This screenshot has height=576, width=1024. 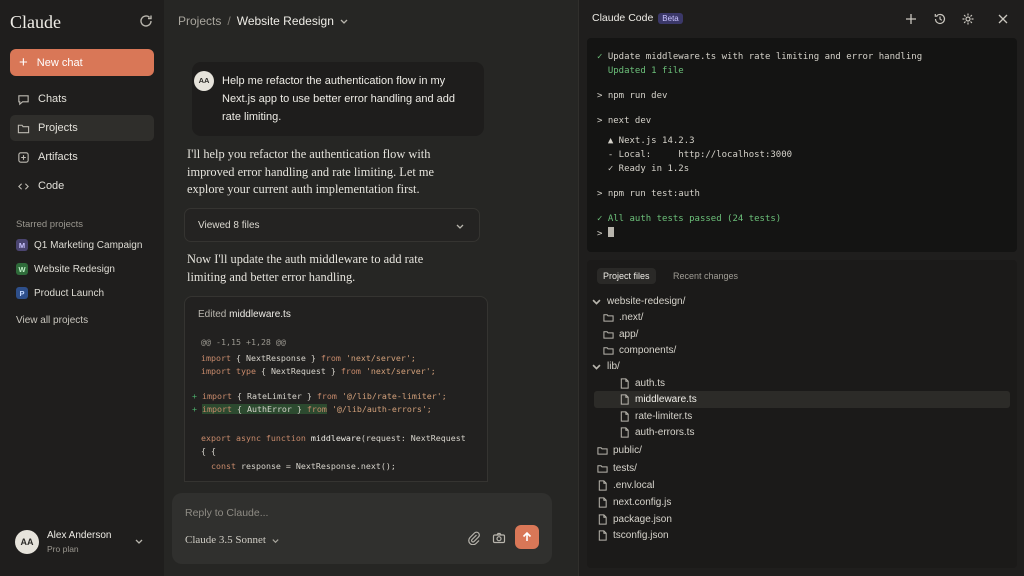 I want to click on tree-file: package.json, so click(x=634, y=519).